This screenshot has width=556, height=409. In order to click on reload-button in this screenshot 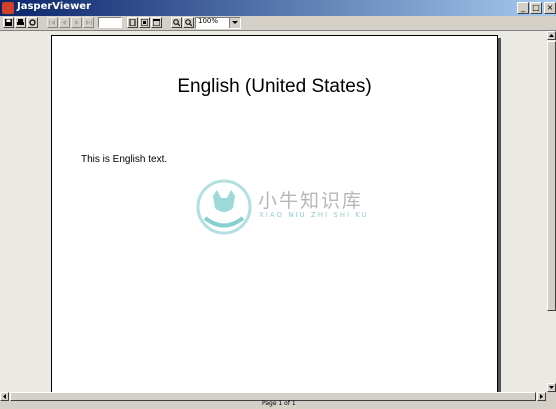, I will do `click(32, 22)`.